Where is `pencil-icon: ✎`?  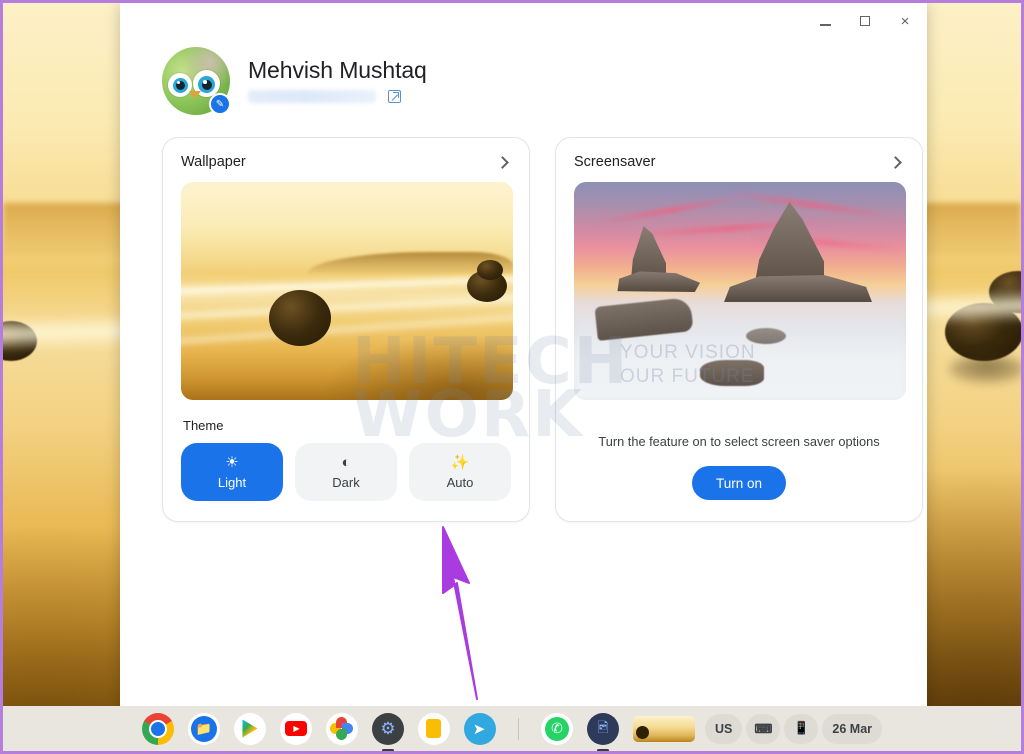 pencil-icon: ✎ is located at coordinates (220, 104).